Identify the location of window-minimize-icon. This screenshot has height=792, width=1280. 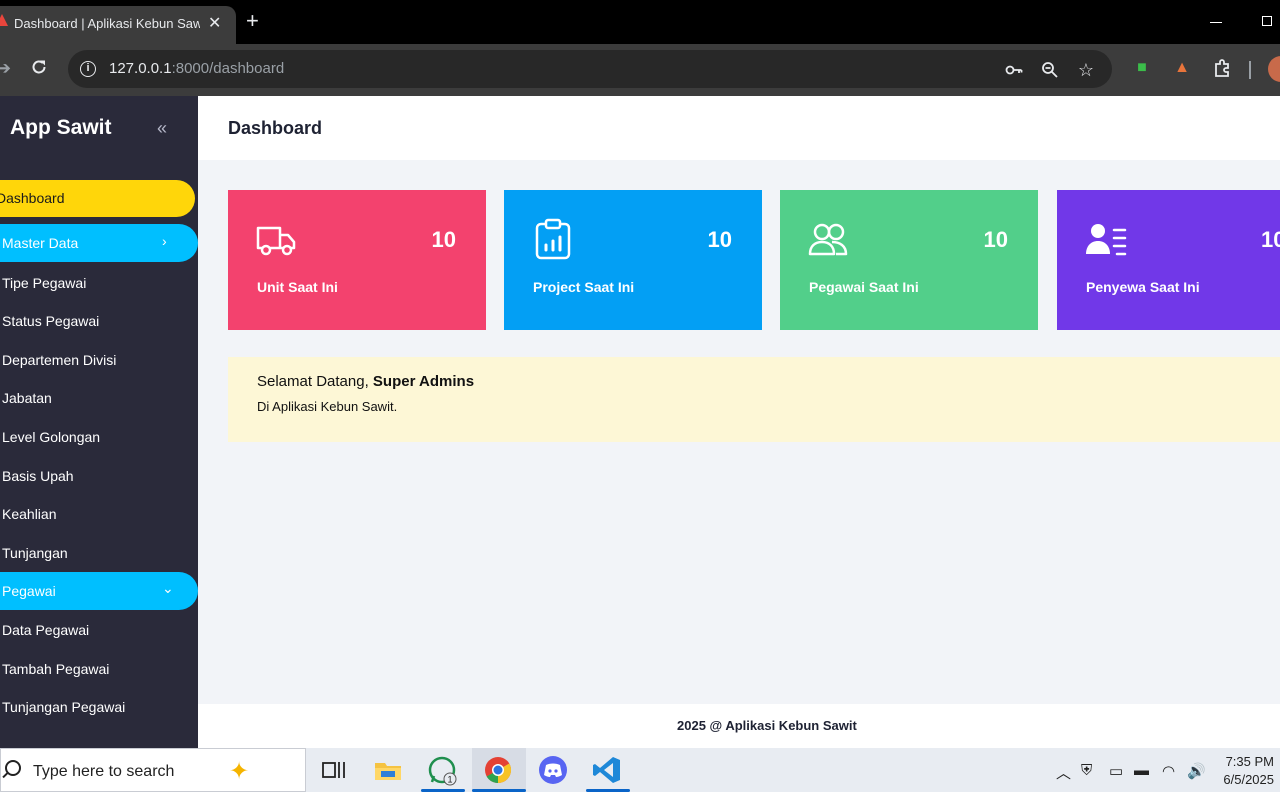
(1216, 22).